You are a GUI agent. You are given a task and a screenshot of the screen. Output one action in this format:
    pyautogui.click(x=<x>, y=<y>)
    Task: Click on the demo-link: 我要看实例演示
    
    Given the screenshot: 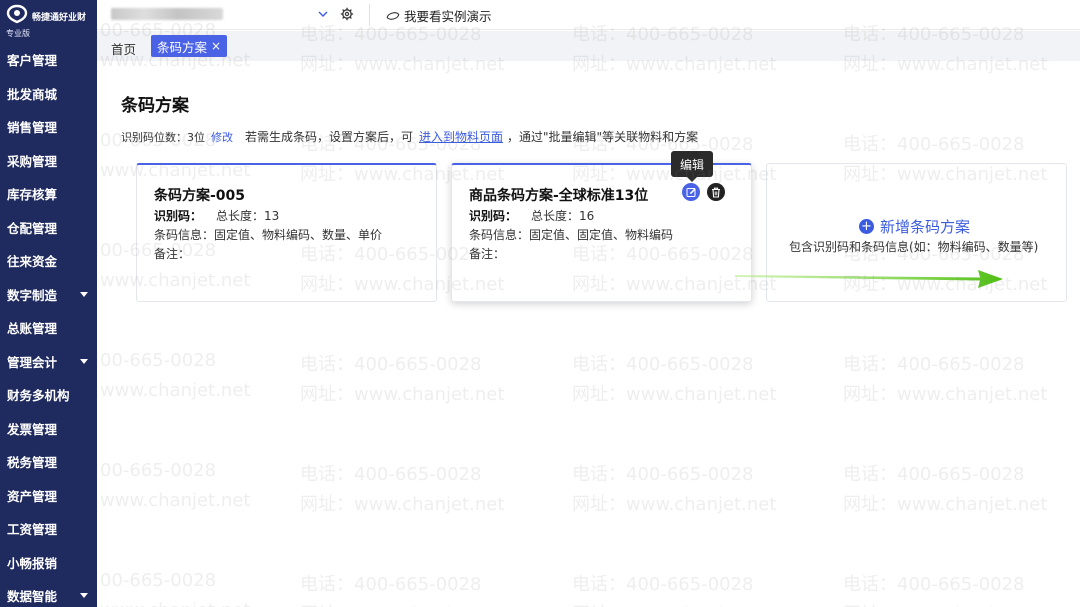 What is the action you would take?
    pyautogui.click(x=439, y=15)
    